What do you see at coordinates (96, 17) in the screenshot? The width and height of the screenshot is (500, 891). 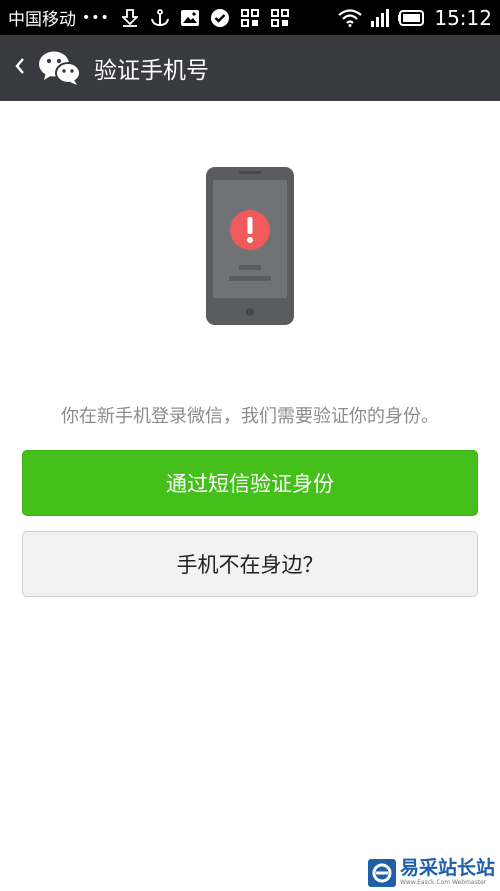 I see `more-dots: •••` at bounding box center [96, 17].